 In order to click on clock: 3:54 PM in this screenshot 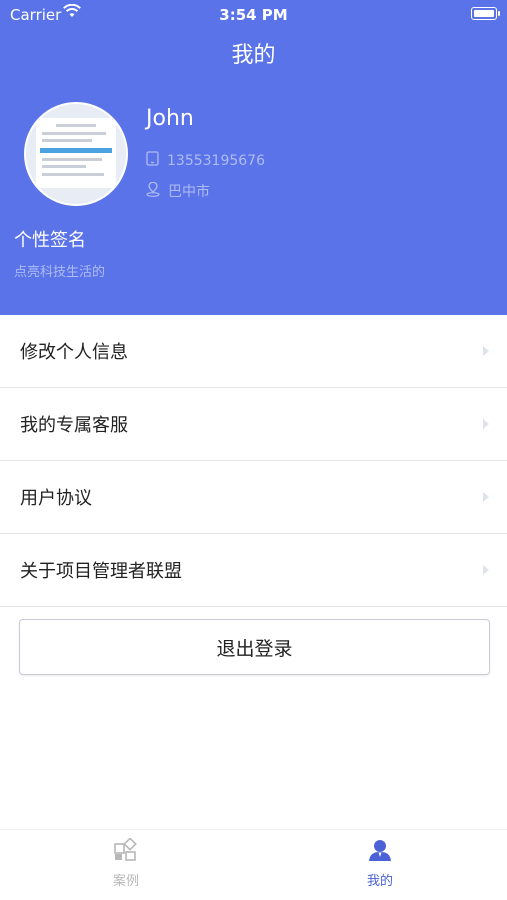, I will do `click(253, 15)`.